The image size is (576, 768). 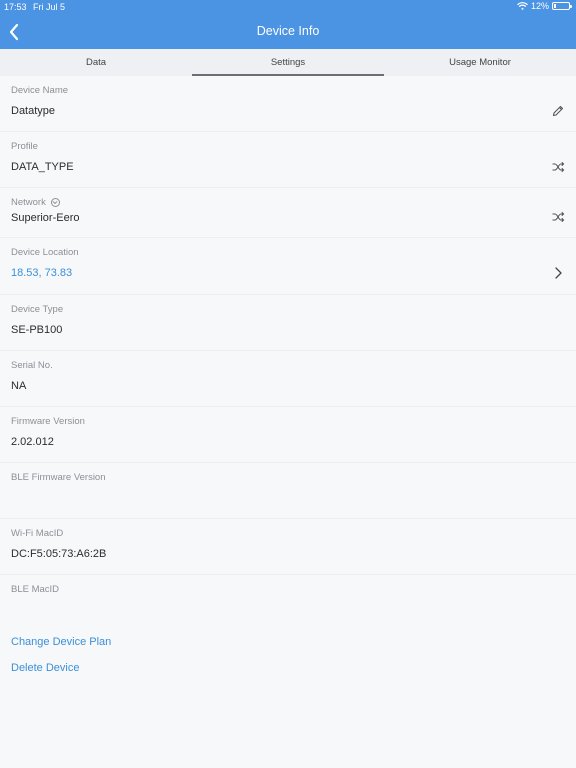 What do you see at coordinates (40, 90) in the screenshot?
I see `device-name-label: Device Name` at bounding box center [40, 90].